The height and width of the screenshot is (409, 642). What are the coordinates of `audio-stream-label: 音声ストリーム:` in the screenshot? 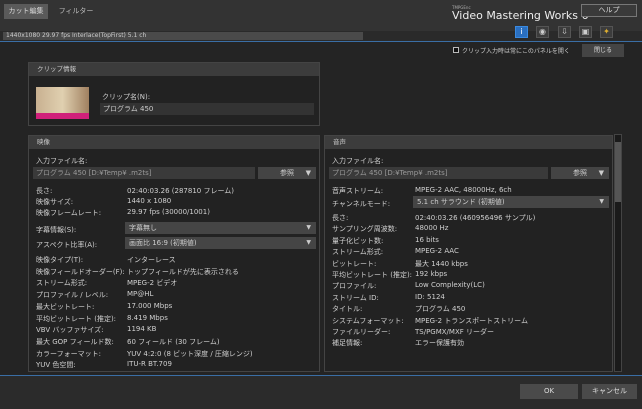 It's located at (358, 191).